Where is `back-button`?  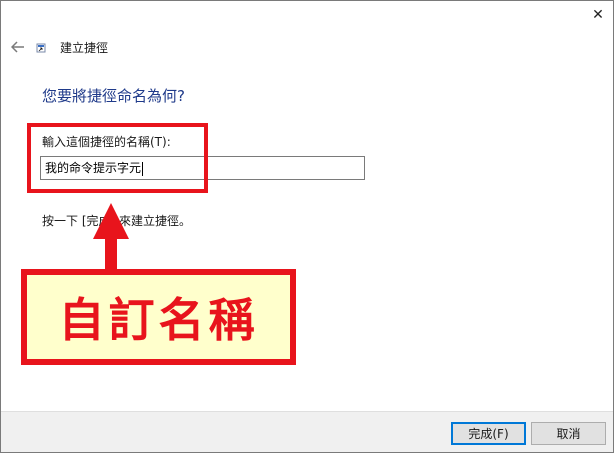 back-button is located at coordinates (18, 47).